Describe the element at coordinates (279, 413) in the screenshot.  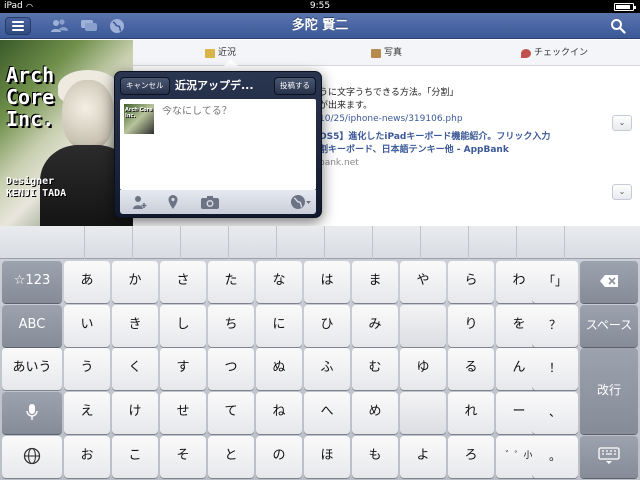
I see `kana-key: ね` at that location.